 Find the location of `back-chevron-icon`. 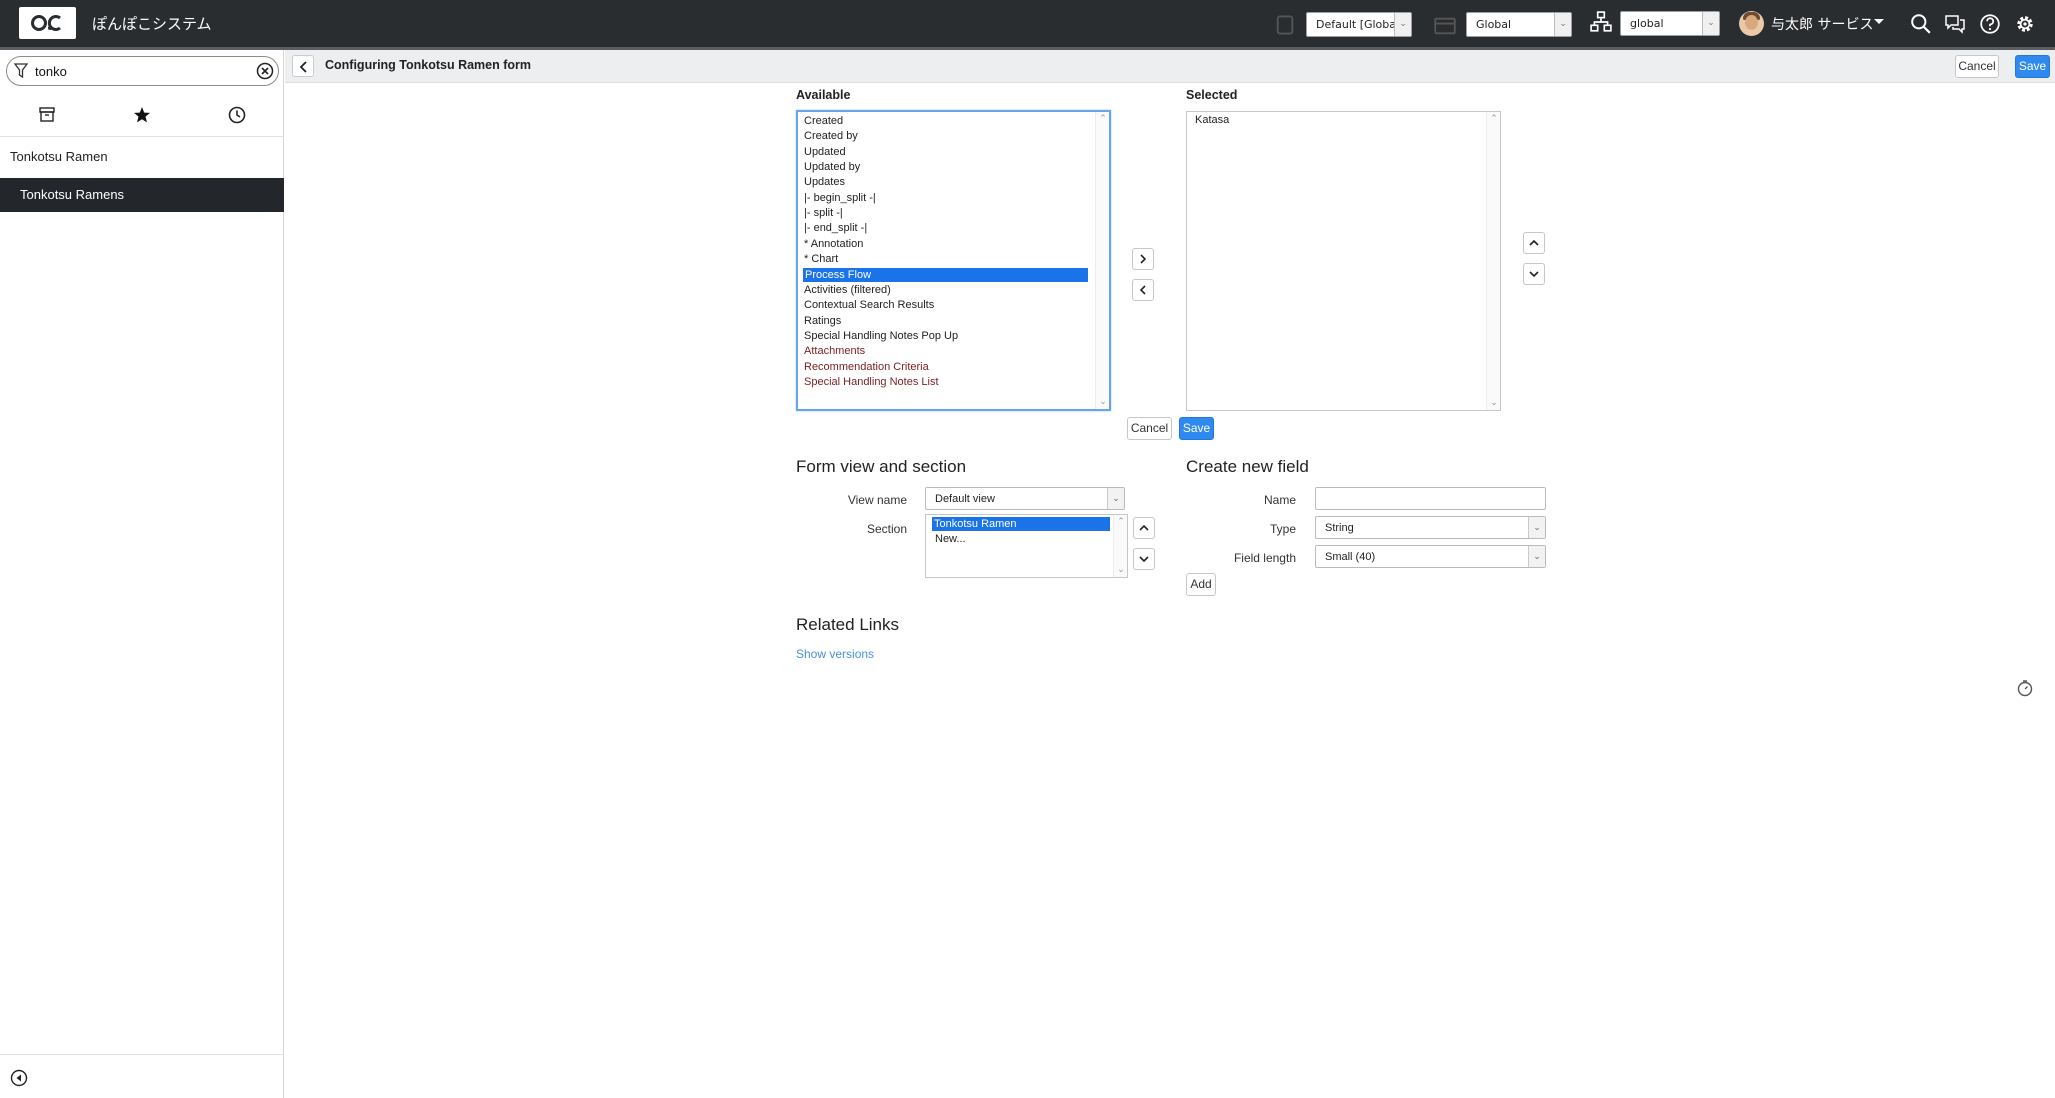

back-chevron-icon is located at coordinates (303, 67).